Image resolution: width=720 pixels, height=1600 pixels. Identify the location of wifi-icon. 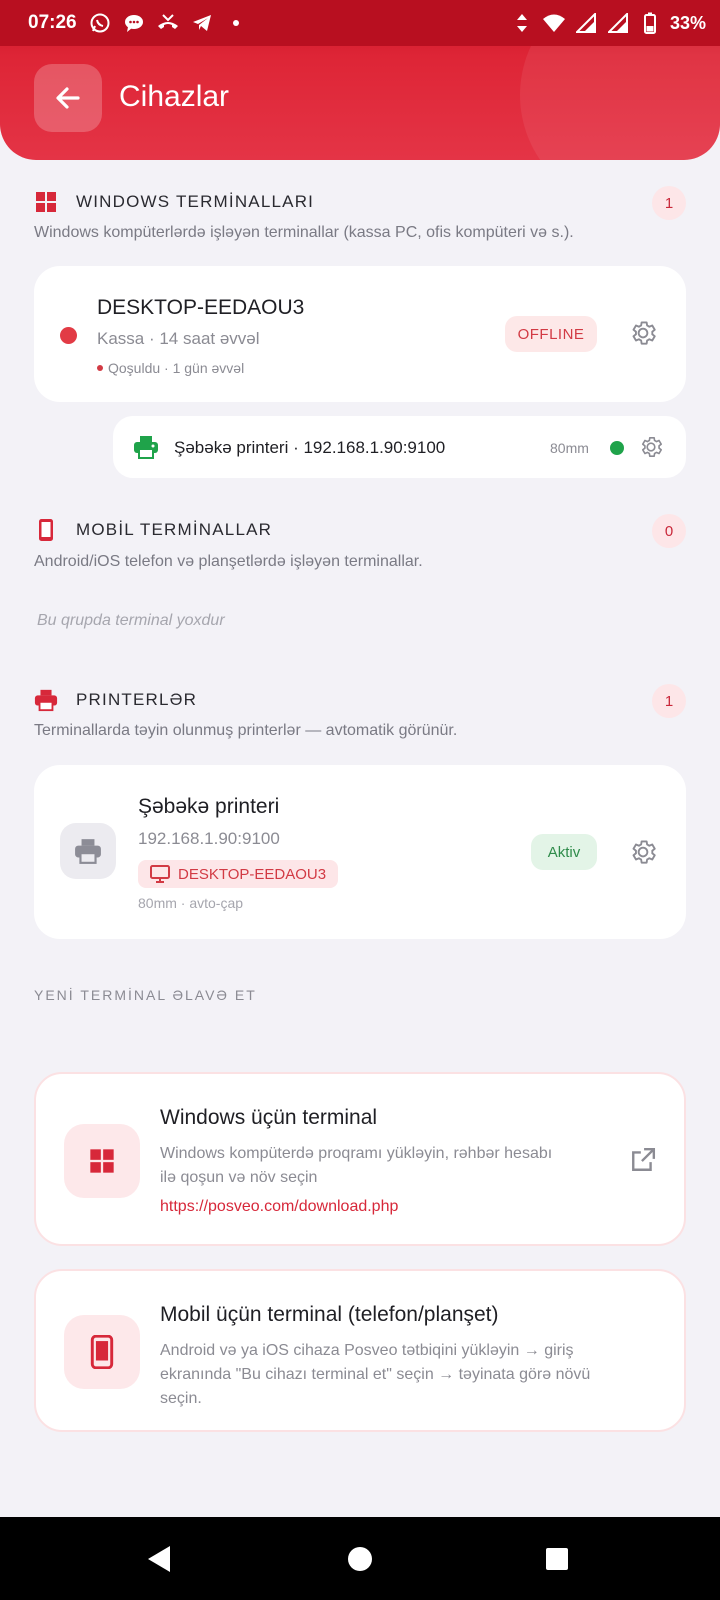
(554, 23).